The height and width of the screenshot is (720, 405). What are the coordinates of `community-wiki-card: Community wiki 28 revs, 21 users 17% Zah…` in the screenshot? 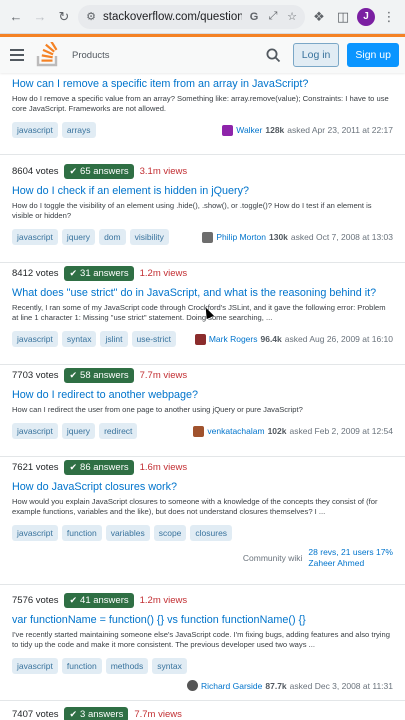 It's located at (202, 558).